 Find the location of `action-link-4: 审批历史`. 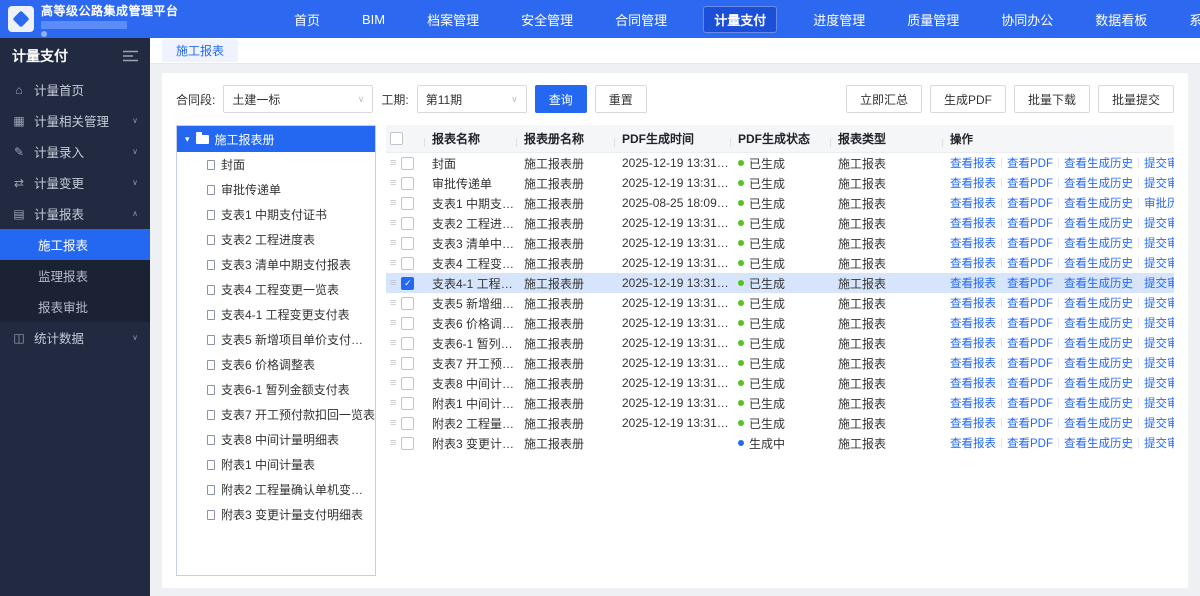

action-link-4: 审批历史 is located at coordinates (1159, 203).